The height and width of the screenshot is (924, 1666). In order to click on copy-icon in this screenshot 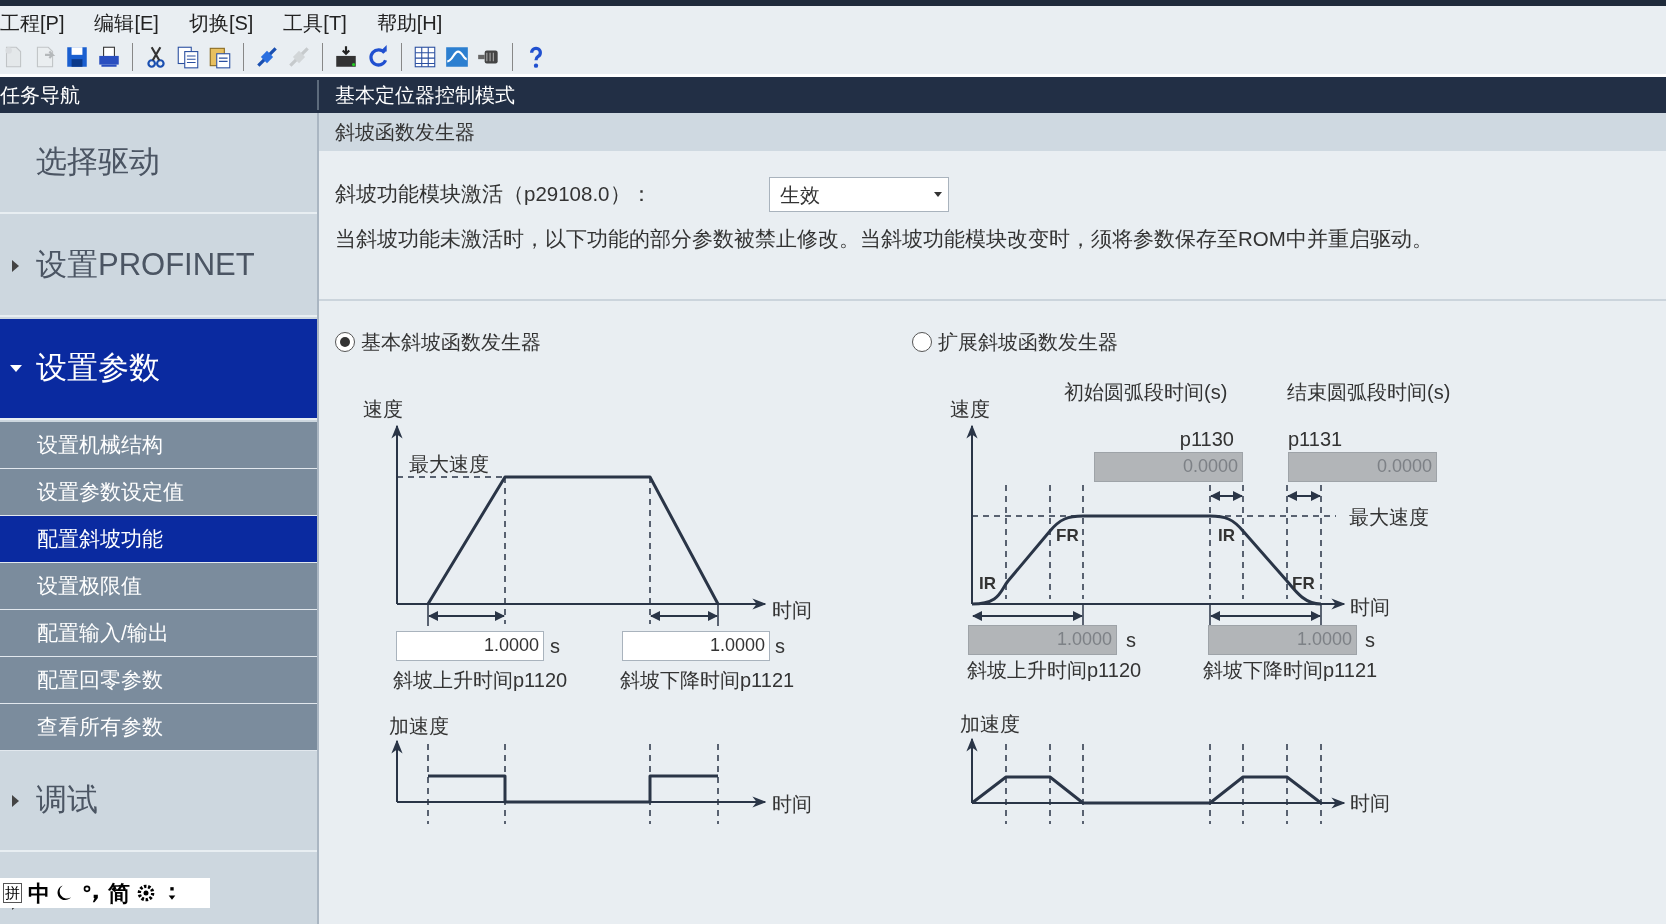, I will do `click(188, 57)`.